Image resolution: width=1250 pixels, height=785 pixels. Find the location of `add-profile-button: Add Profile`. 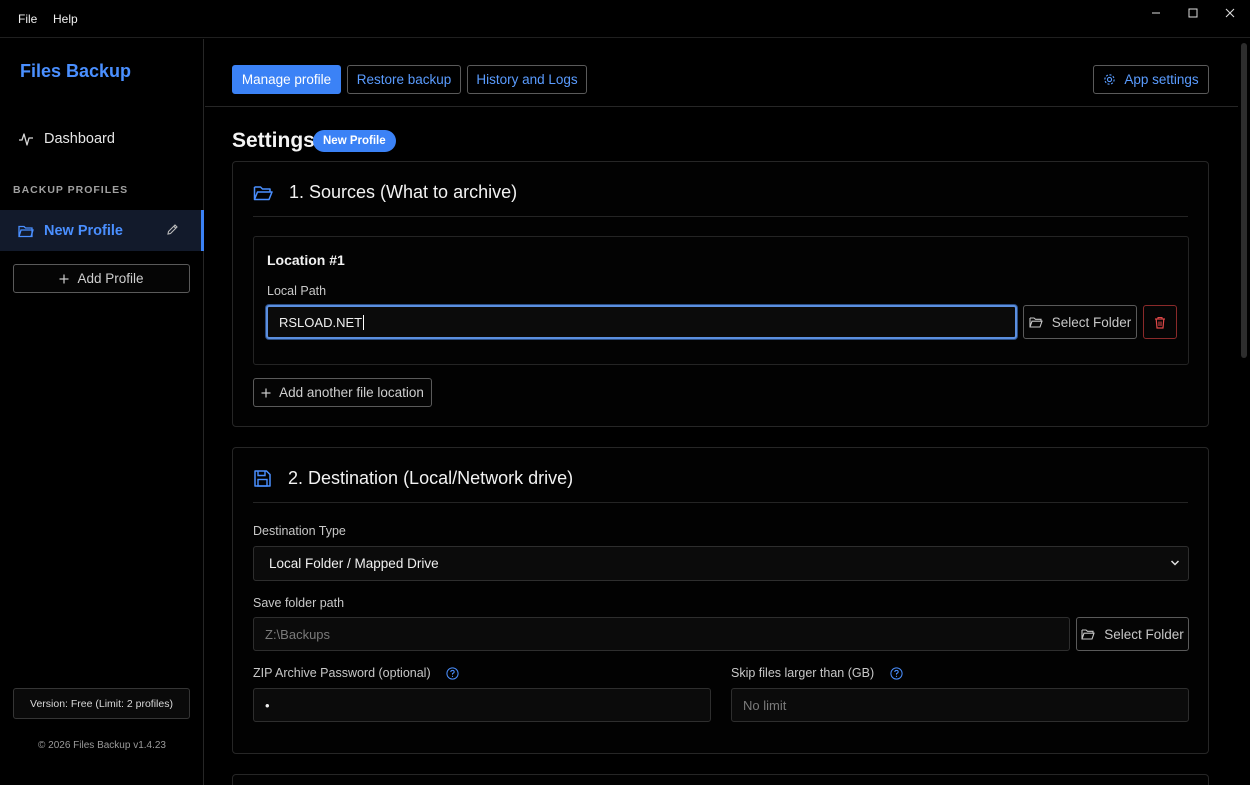

add-profile-button: Add Profile is located at coordinates (101, 278).